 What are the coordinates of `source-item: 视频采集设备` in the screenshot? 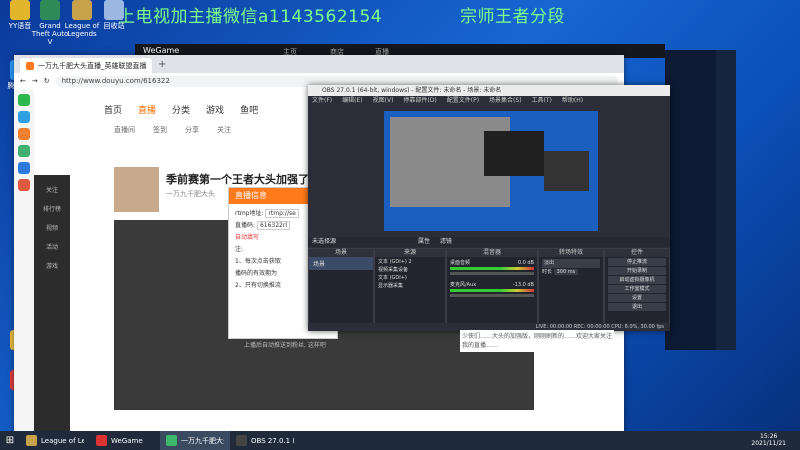 It's located at (410, 270).